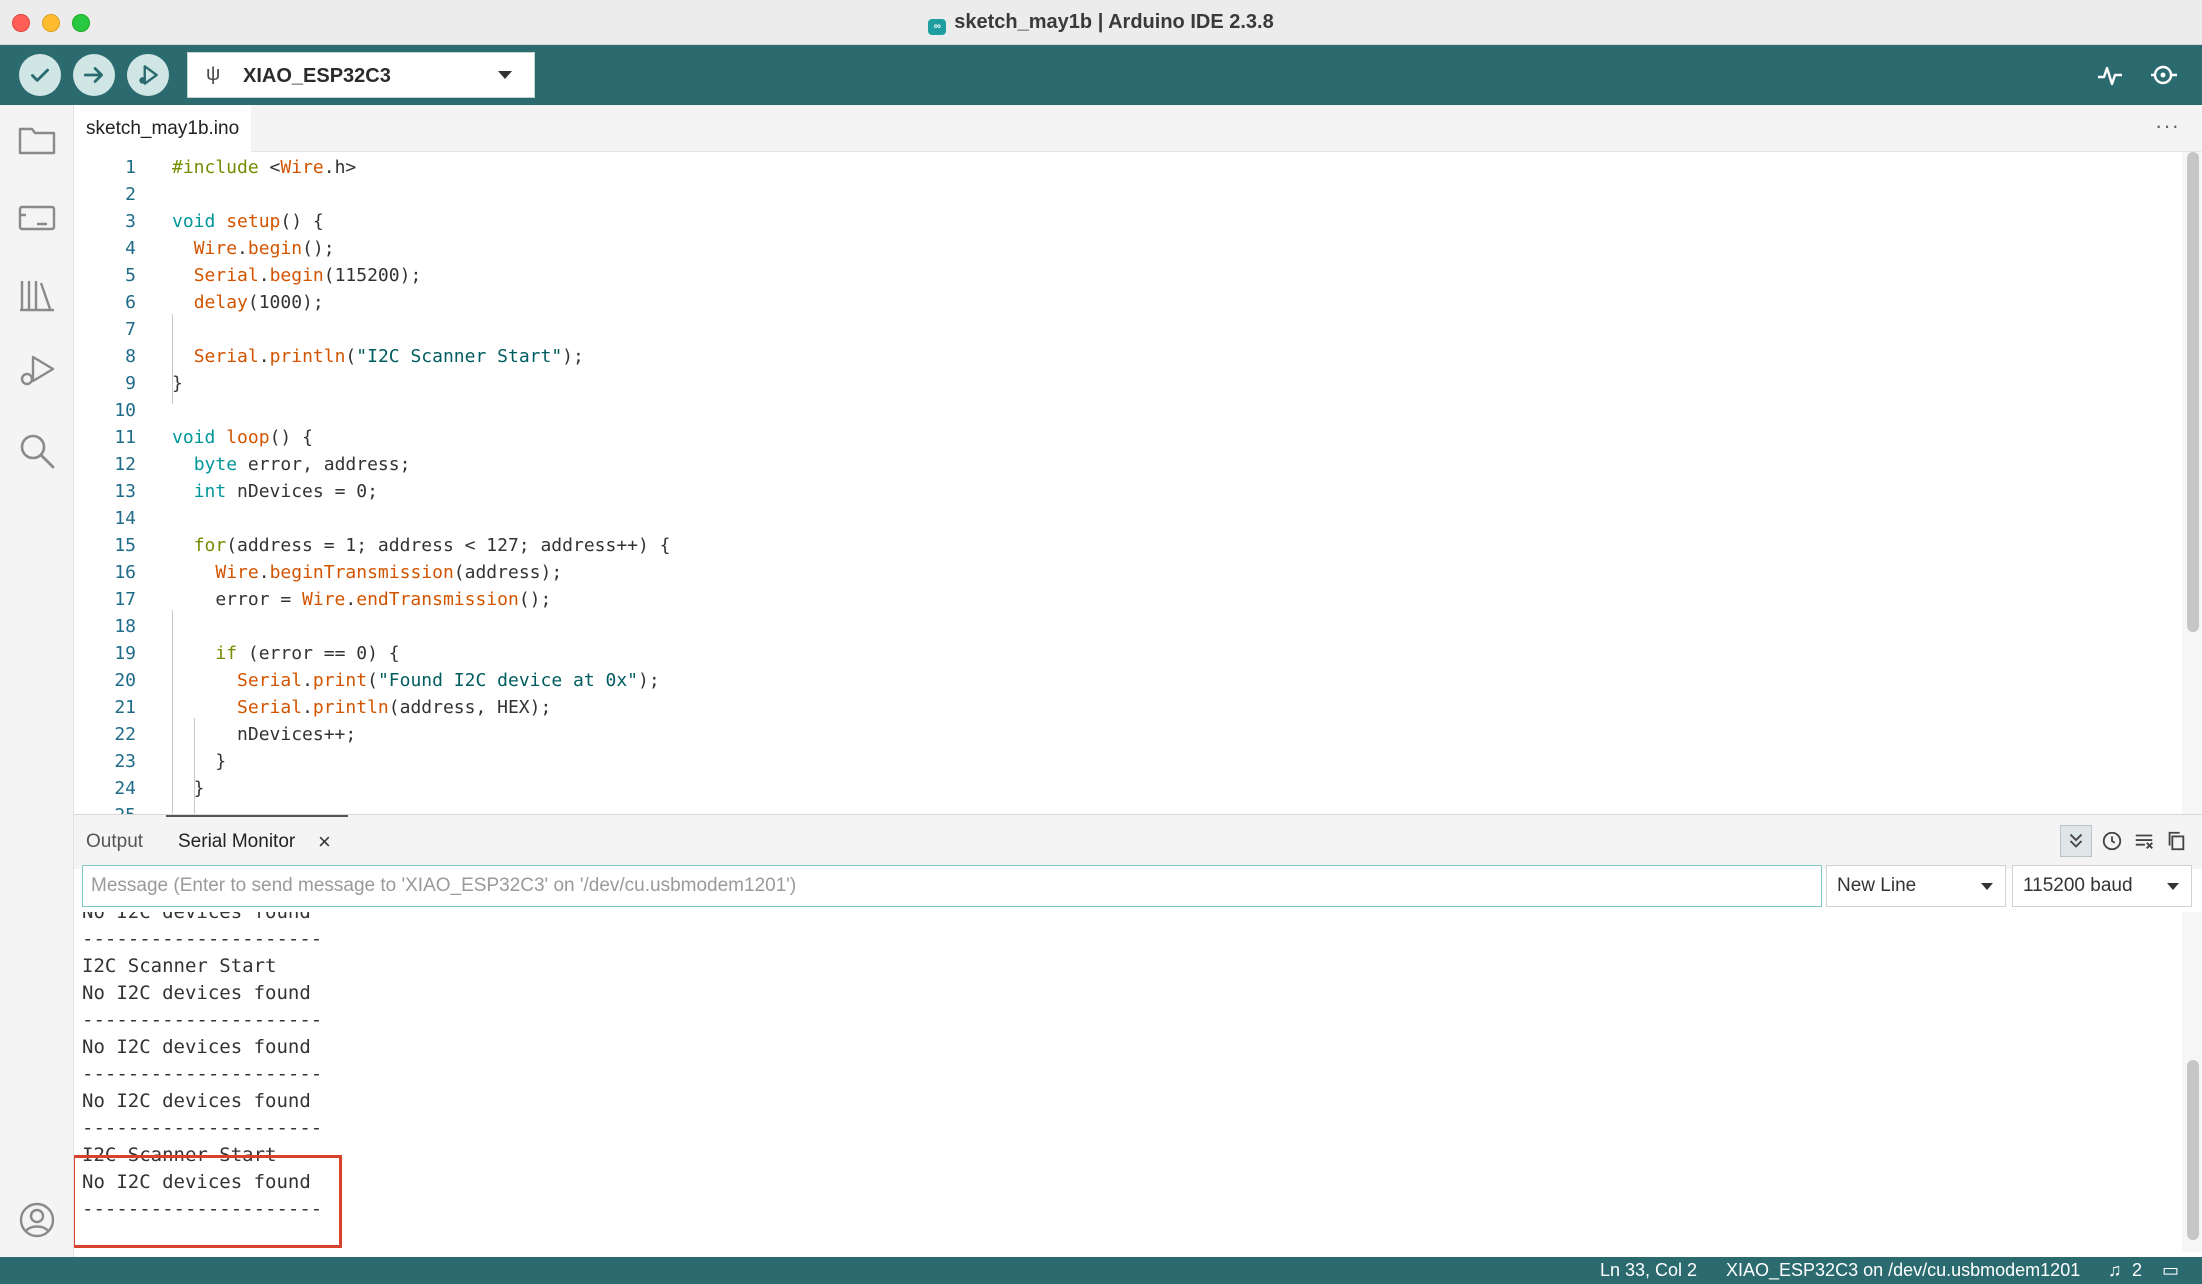  I want to click on editor-scrollbar, so click(2192, 483).